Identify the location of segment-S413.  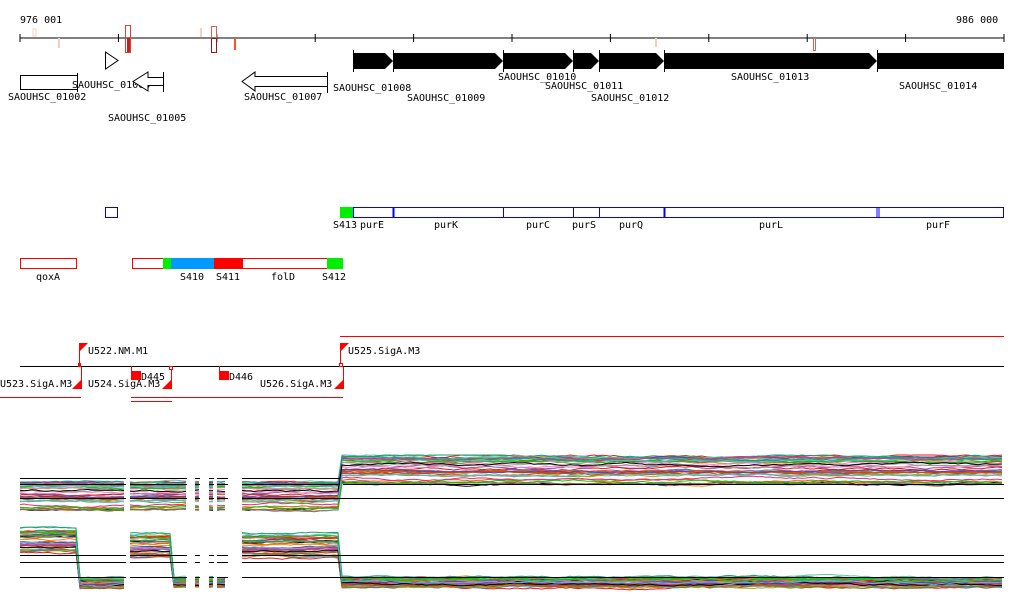
(346, 212).